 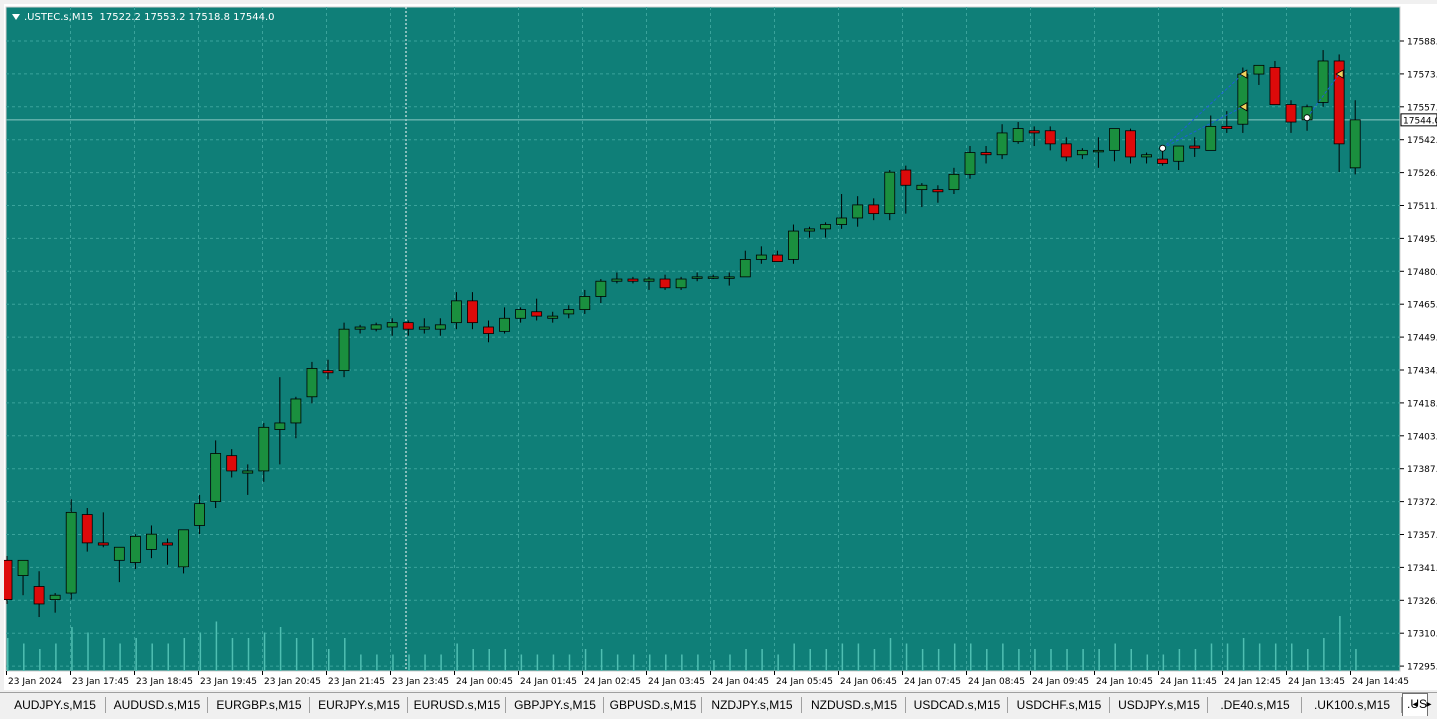 What do you see at coordinates (457, 705) in the screenshot?
I see `tab-eurusd-s-m15: EURUSD.s,M15` at bounding box center [457, 705].